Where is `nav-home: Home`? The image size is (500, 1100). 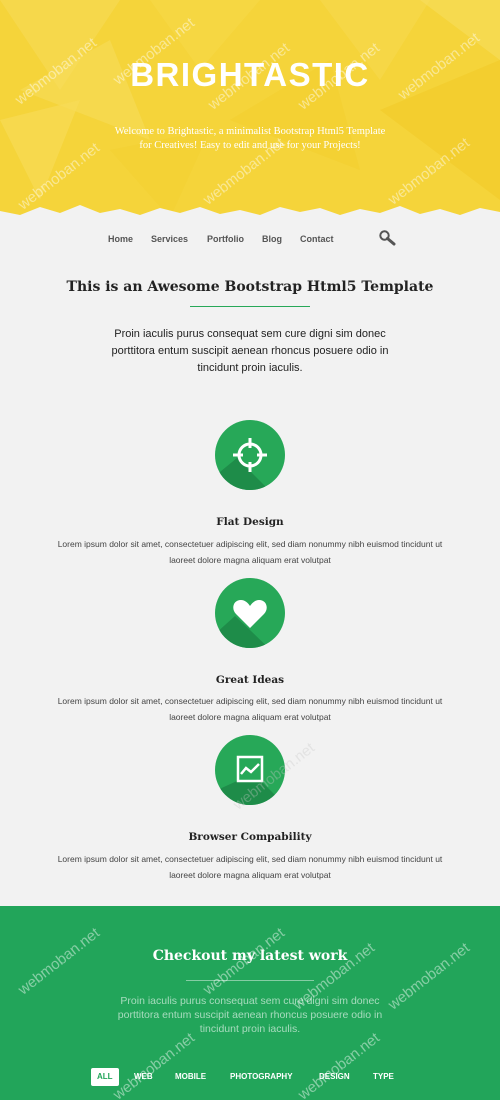 nav-home: Home is located at coordinates (120, 239).